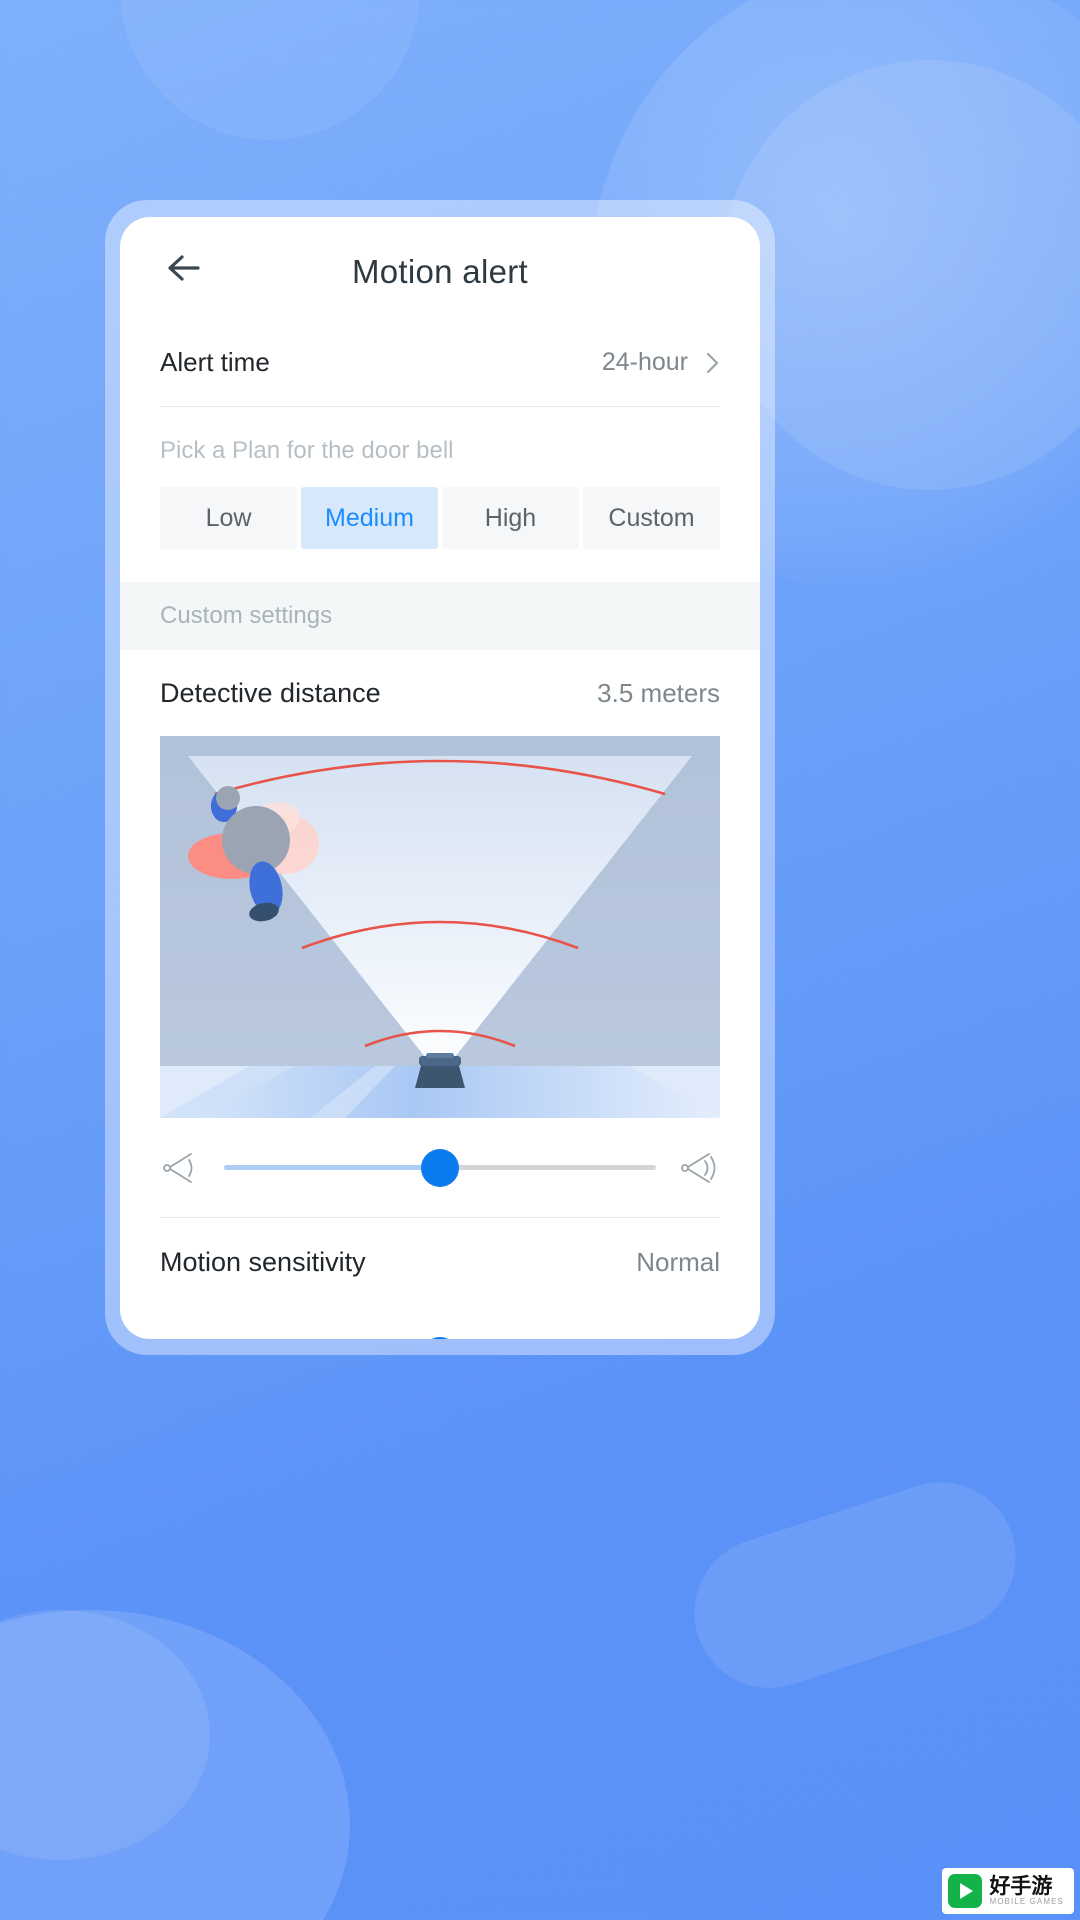  What do you see at coordinates (712, 362) in the screenshot?
I see `chevron-right-icon` at bounding box center [712, 362].